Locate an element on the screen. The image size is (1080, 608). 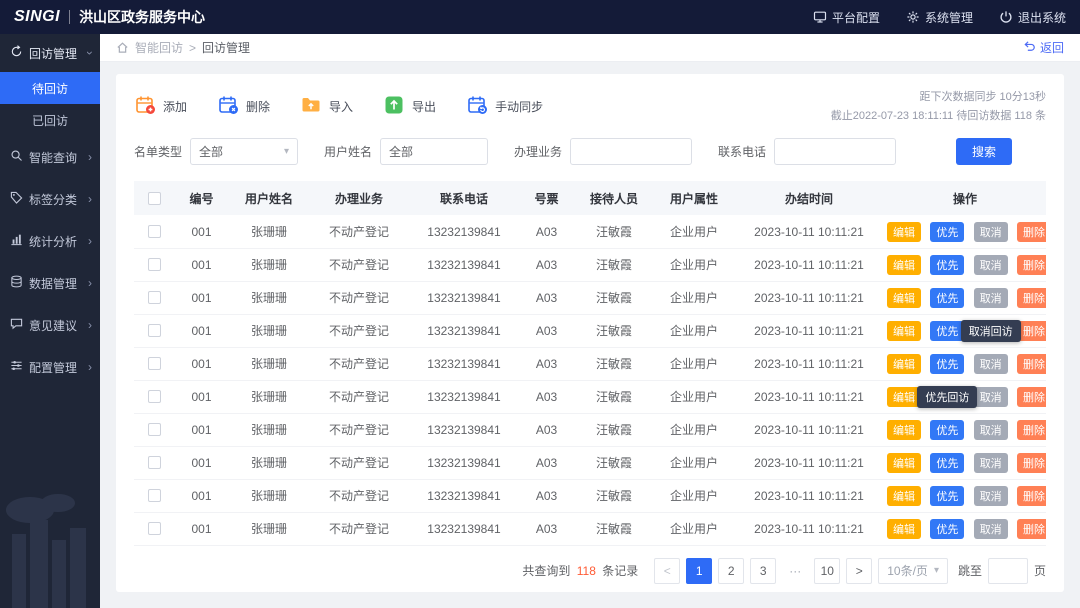
sidebar-item-return-visit-management: 回访管理 › is located at coordinates (50, 53).